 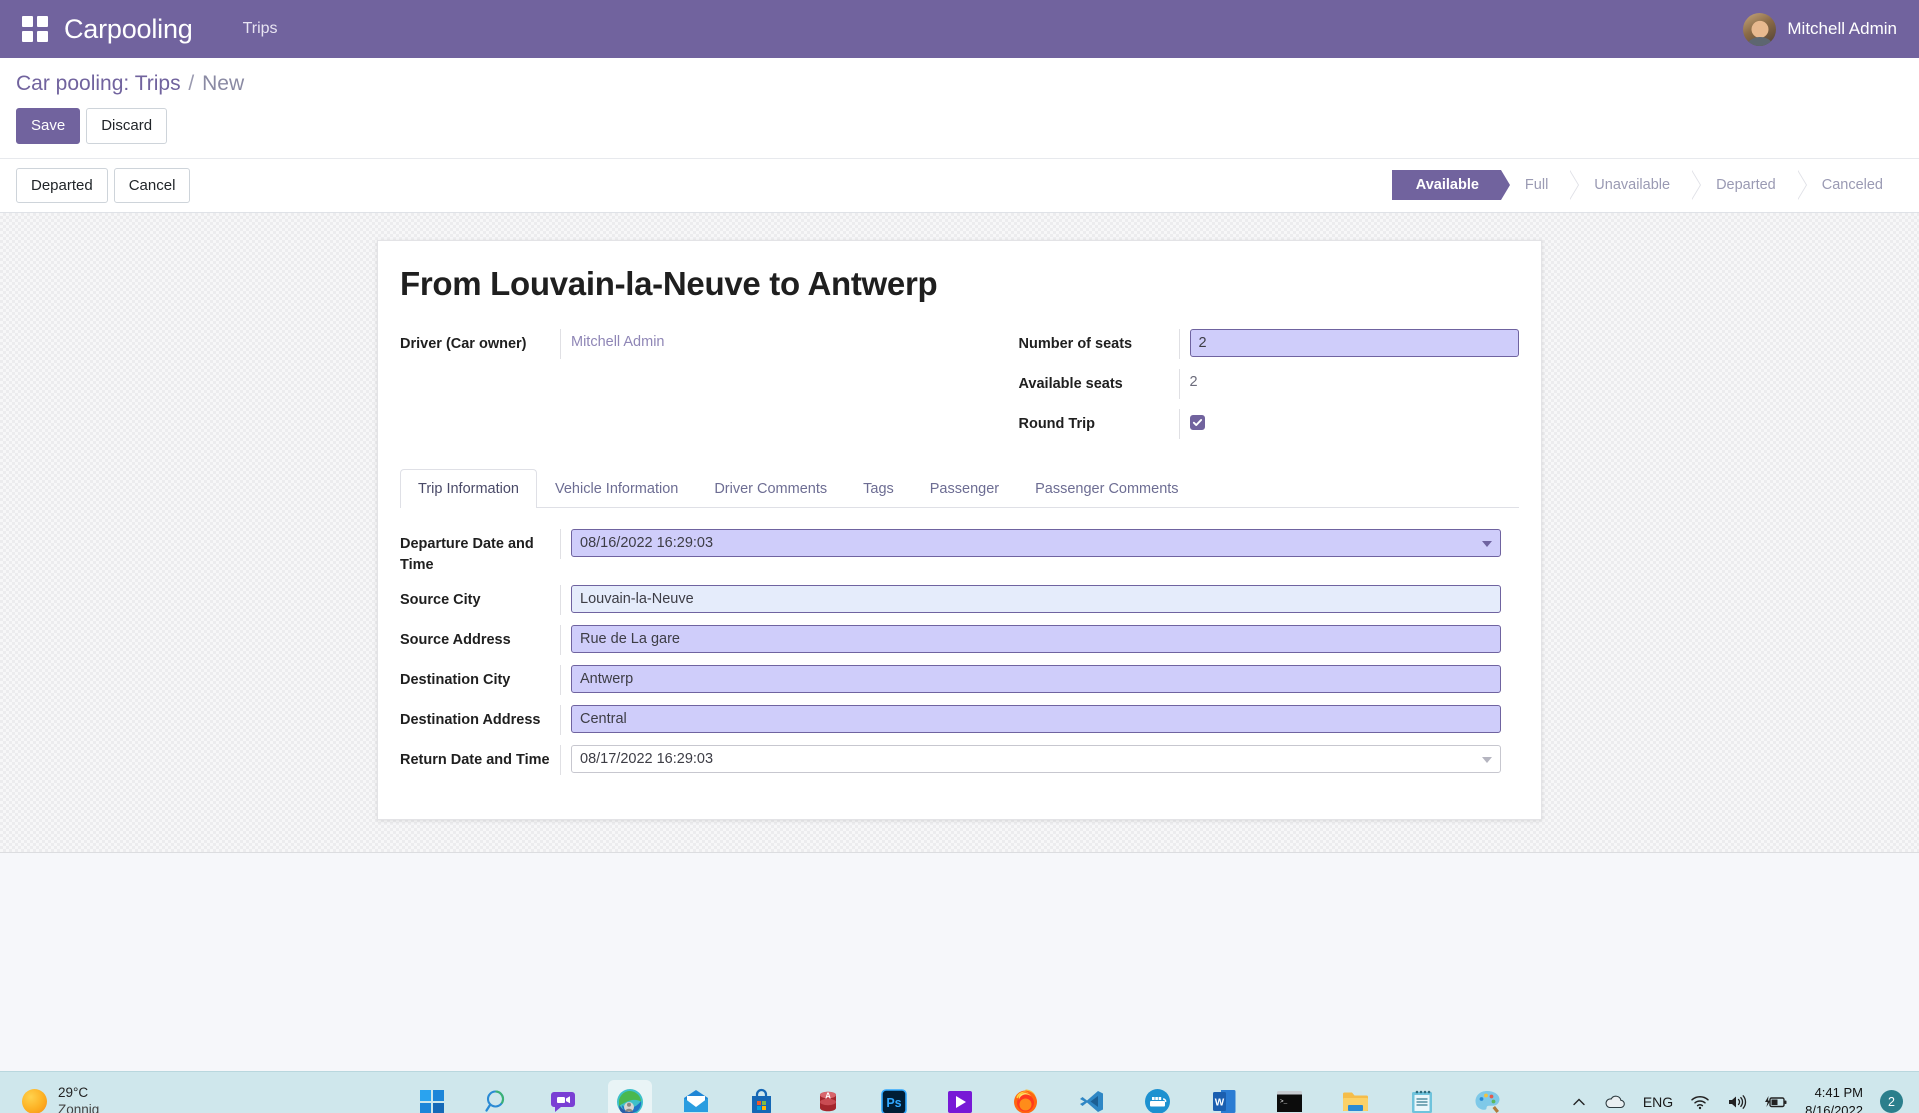 I want to click on field-destination-address: Destination Address, so click(x=959, y=720).